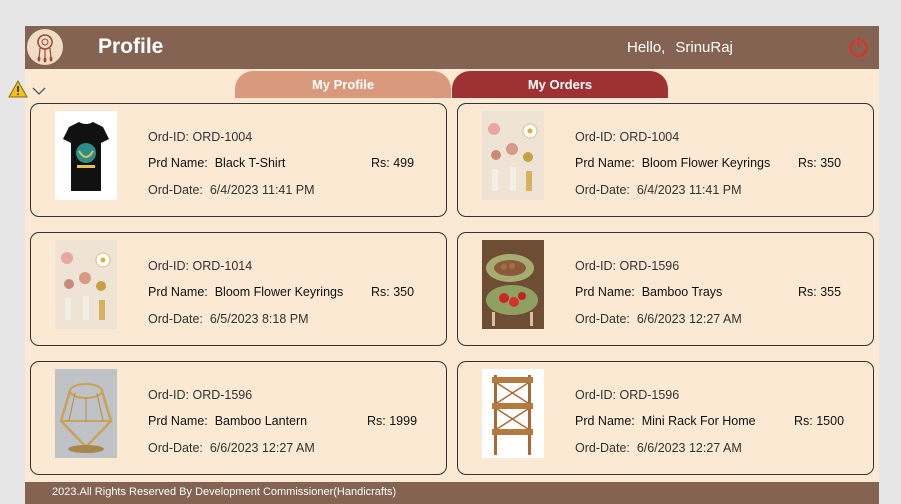  I want to click on product-name: Prd Name: Mini Rack For Home, so click(665, 421).